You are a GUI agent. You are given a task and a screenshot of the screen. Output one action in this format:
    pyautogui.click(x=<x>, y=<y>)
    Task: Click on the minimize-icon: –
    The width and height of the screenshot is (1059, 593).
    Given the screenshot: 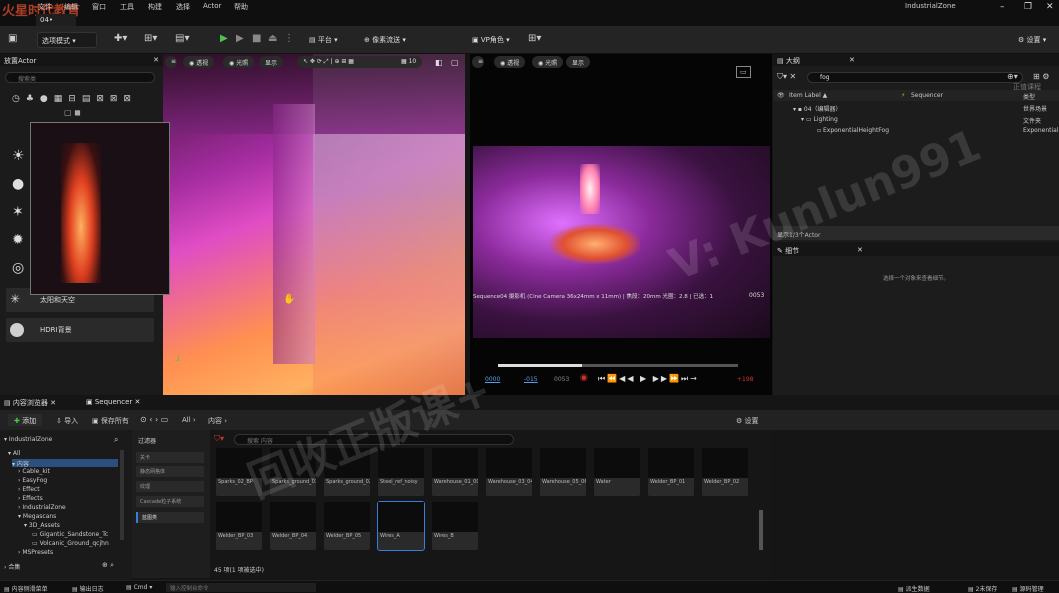 What is the action you would take?
    pyautogui.click(x=1002, y=7)
    